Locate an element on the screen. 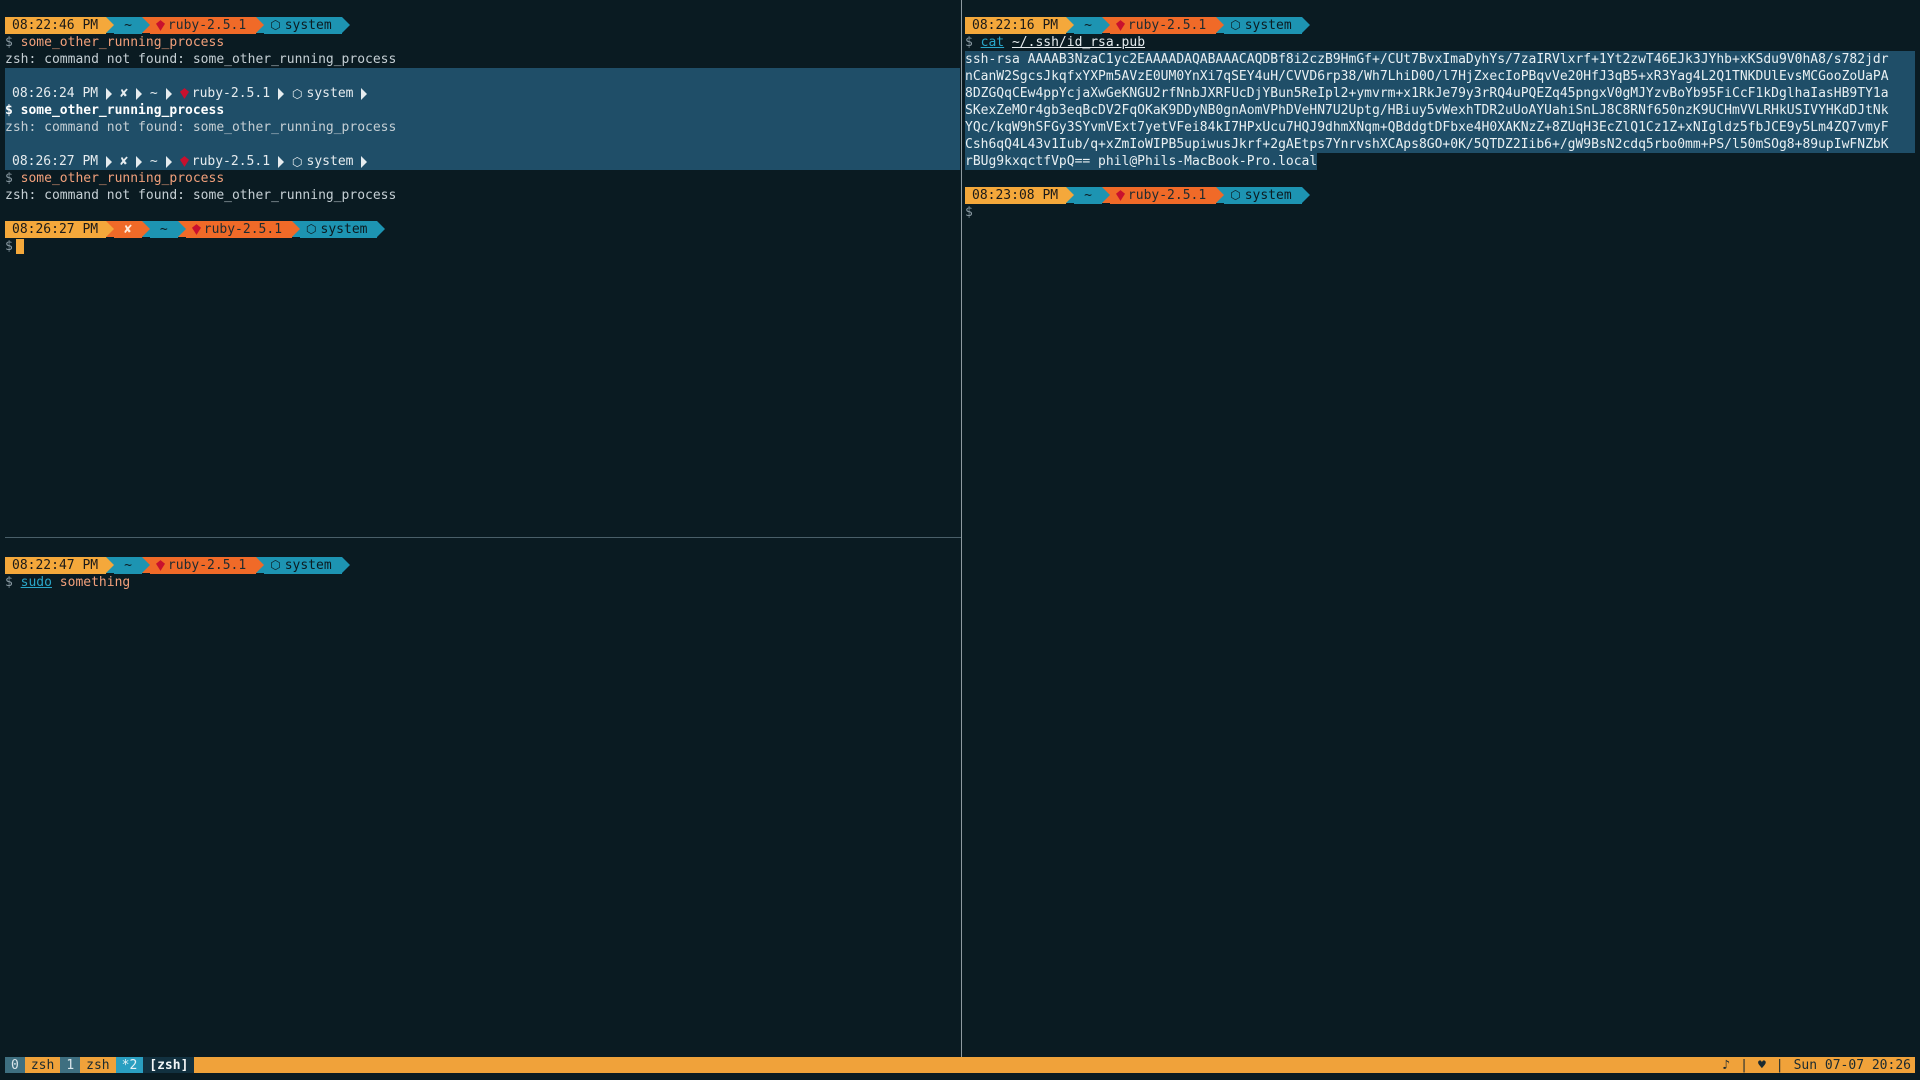 The image size is (1920, 1080). prompt: 08:22:46 PM ~ ruby-2.5.1 ⬡ system is located at coordinates (482, 25).